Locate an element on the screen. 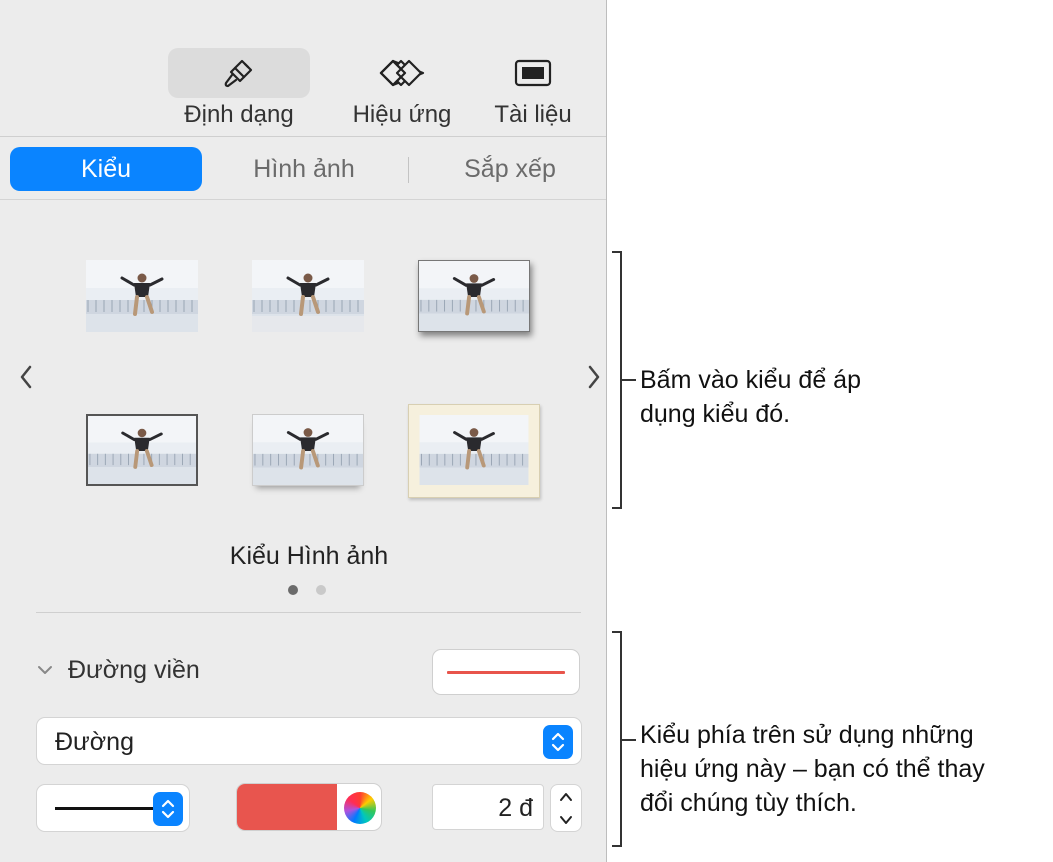 This screenshot has width=1053, height=862. tab-style: Kiểu is located at coordinates (106, 169).